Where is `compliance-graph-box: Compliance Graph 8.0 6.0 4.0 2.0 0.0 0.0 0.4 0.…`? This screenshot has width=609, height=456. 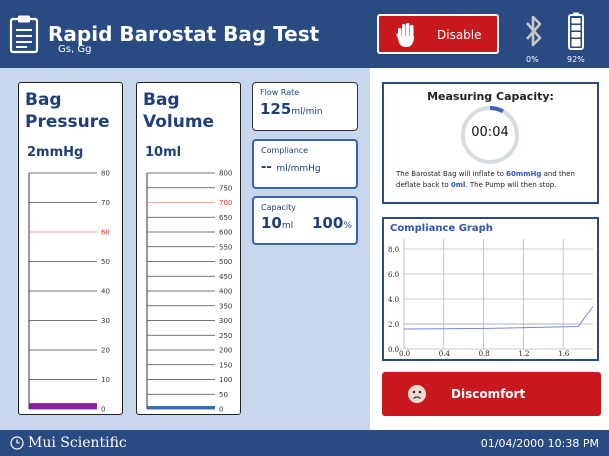
compliance-graph-box: Compliance Graph 8.0 6.0 4.0 2.0 0.0 0.0 0.4 0.… is located at coordinates (490, 289).